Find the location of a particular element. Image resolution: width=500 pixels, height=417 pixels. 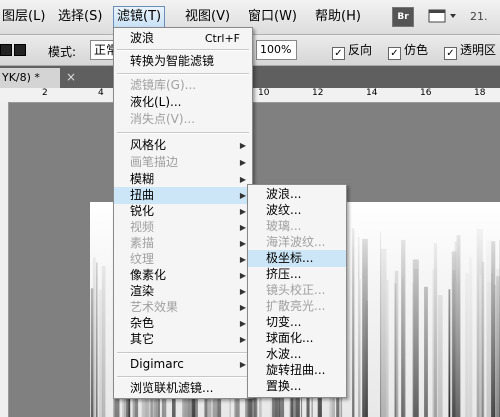

menu-layer: 图层(L) is located at coordinates (23, 17).